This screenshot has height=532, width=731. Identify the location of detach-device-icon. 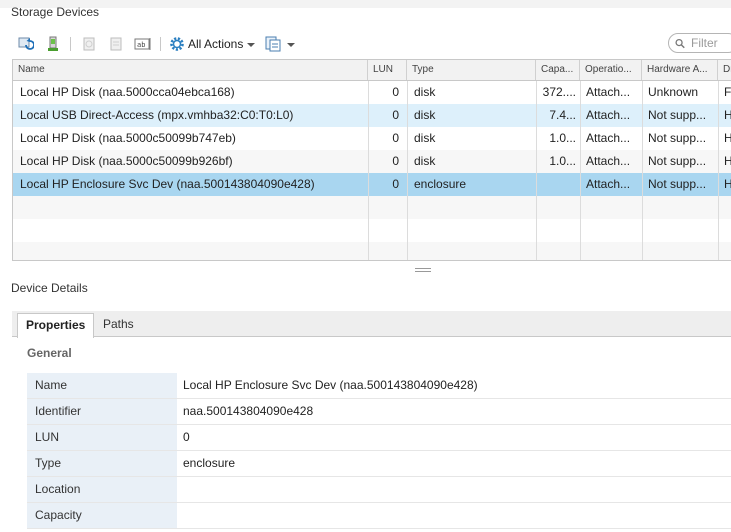
(89, 44).